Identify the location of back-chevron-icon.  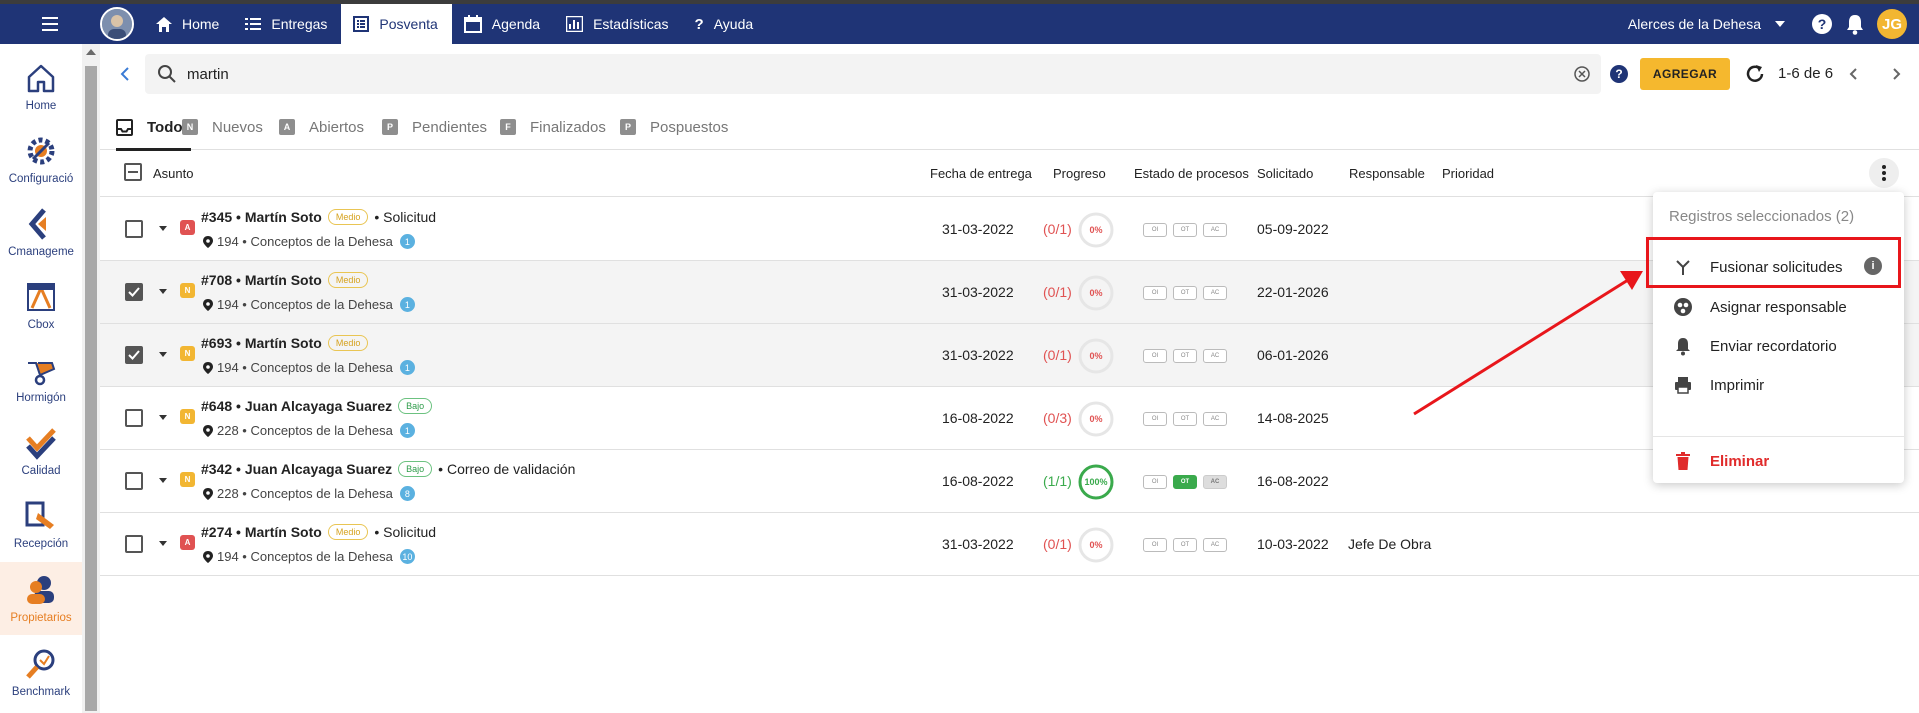
(125, 74).